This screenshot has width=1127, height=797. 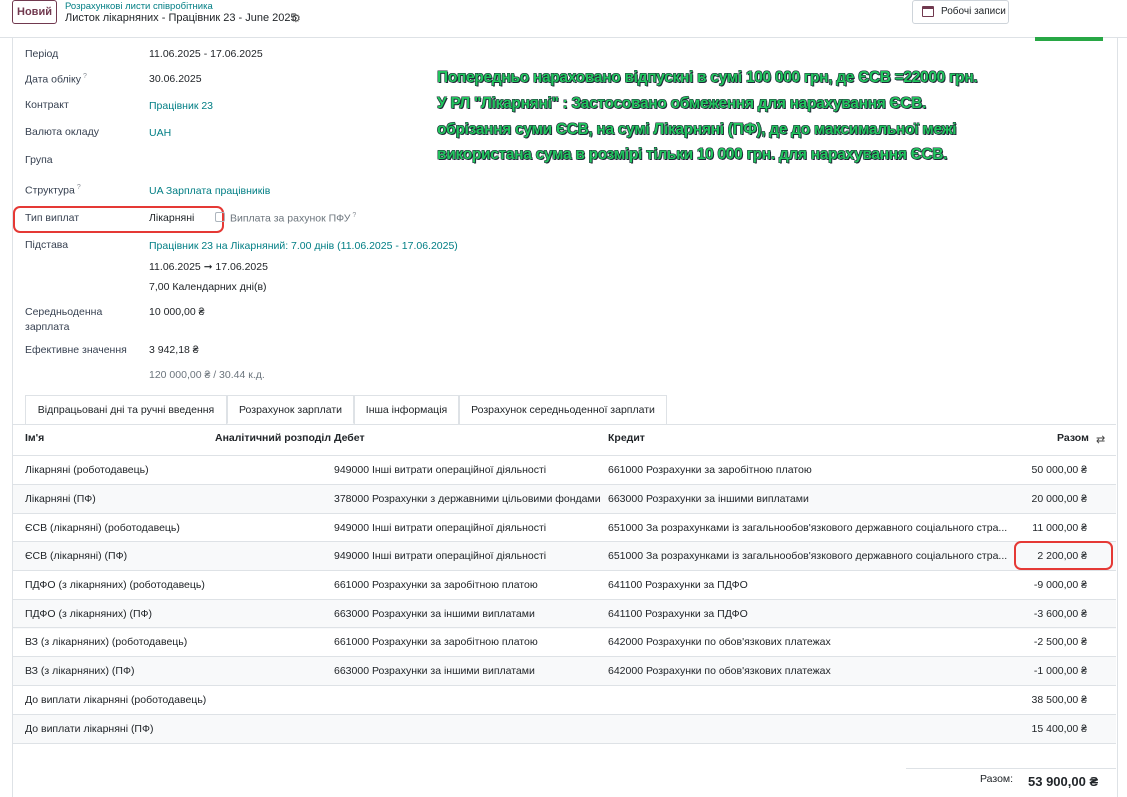 I want to click on basis-days: 7,00 Календарних дні(в), so click(x=208, y=287).